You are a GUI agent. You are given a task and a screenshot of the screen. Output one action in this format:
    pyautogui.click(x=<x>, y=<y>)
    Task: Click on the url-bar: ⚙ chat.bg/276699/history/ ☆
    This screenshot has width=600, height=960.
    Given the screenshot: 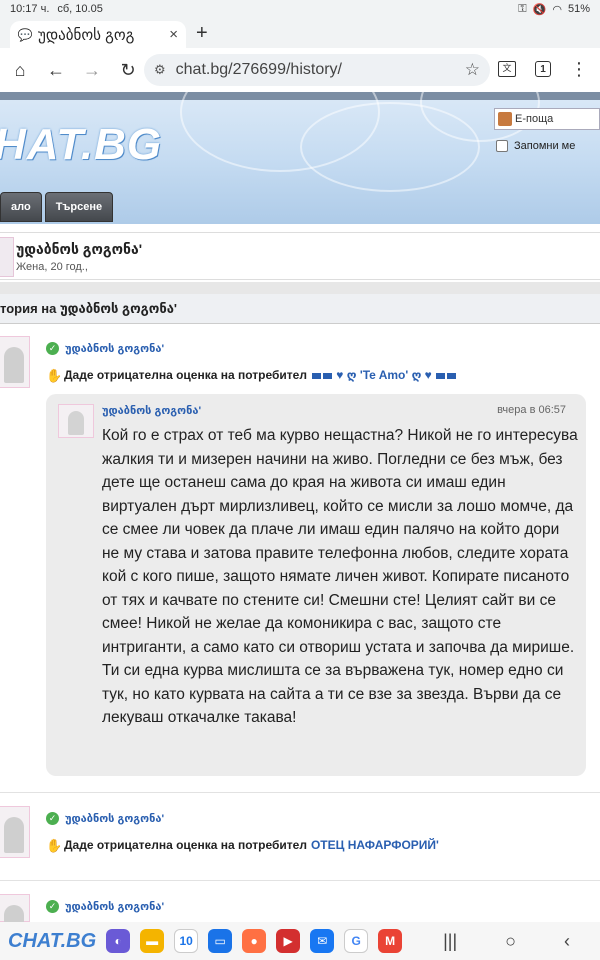 What is the action you would take?
    pyautogui.click(x=317, y=70)
    